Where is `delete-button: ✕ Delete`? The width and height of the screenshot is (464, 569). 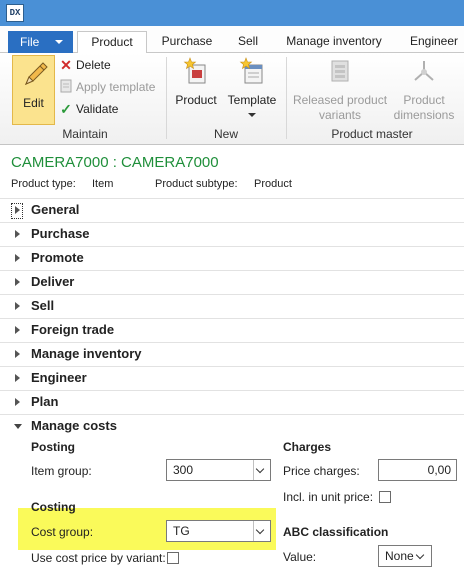
delete-button: ✕ Delete is located at coordinates (84, 65).